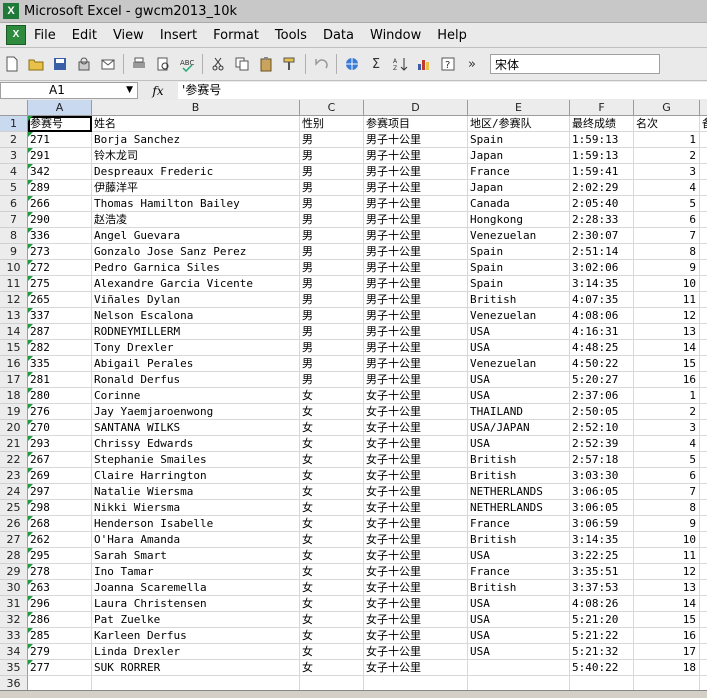 The width and height of the screenshot is (707, 698). I want to click on cell: Alexandre Garcia Vicente, so click(196, 284).